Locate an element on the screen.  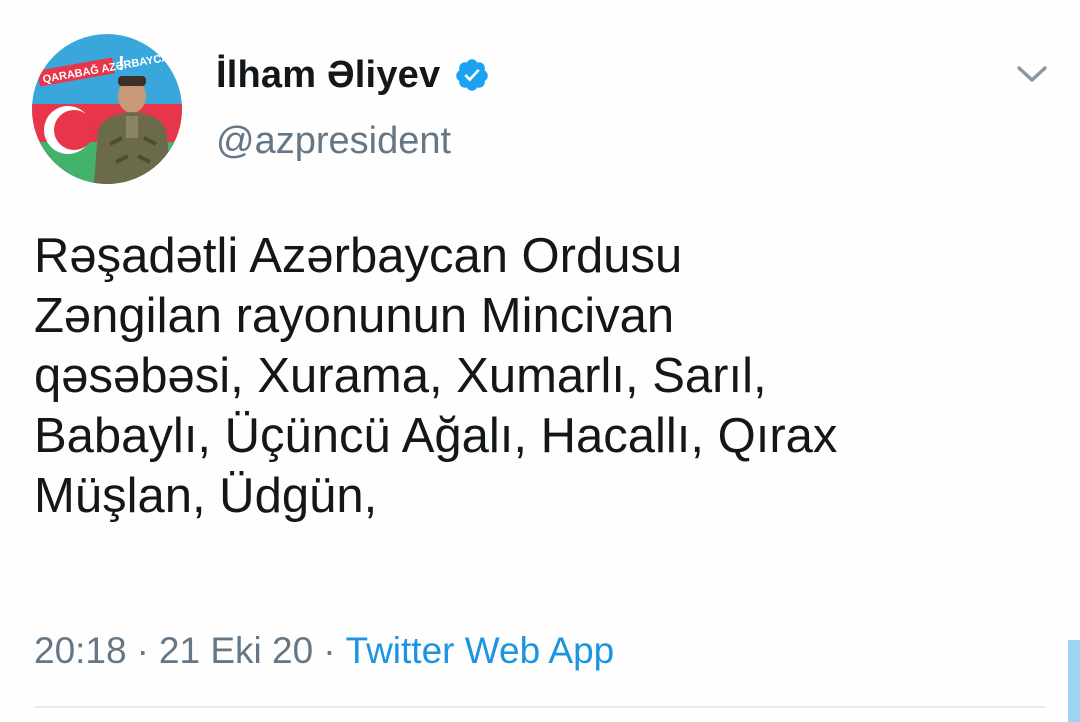
author-name-row: İlham Əliyev is located at coordinates (353, 75).